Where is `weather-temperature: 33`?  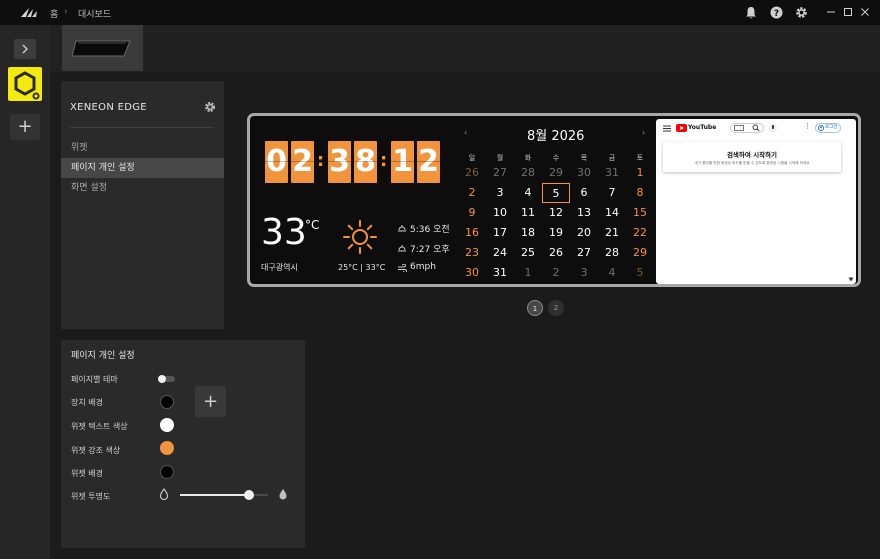 weather-temperature: 33 is located at coordinates (284, 232).